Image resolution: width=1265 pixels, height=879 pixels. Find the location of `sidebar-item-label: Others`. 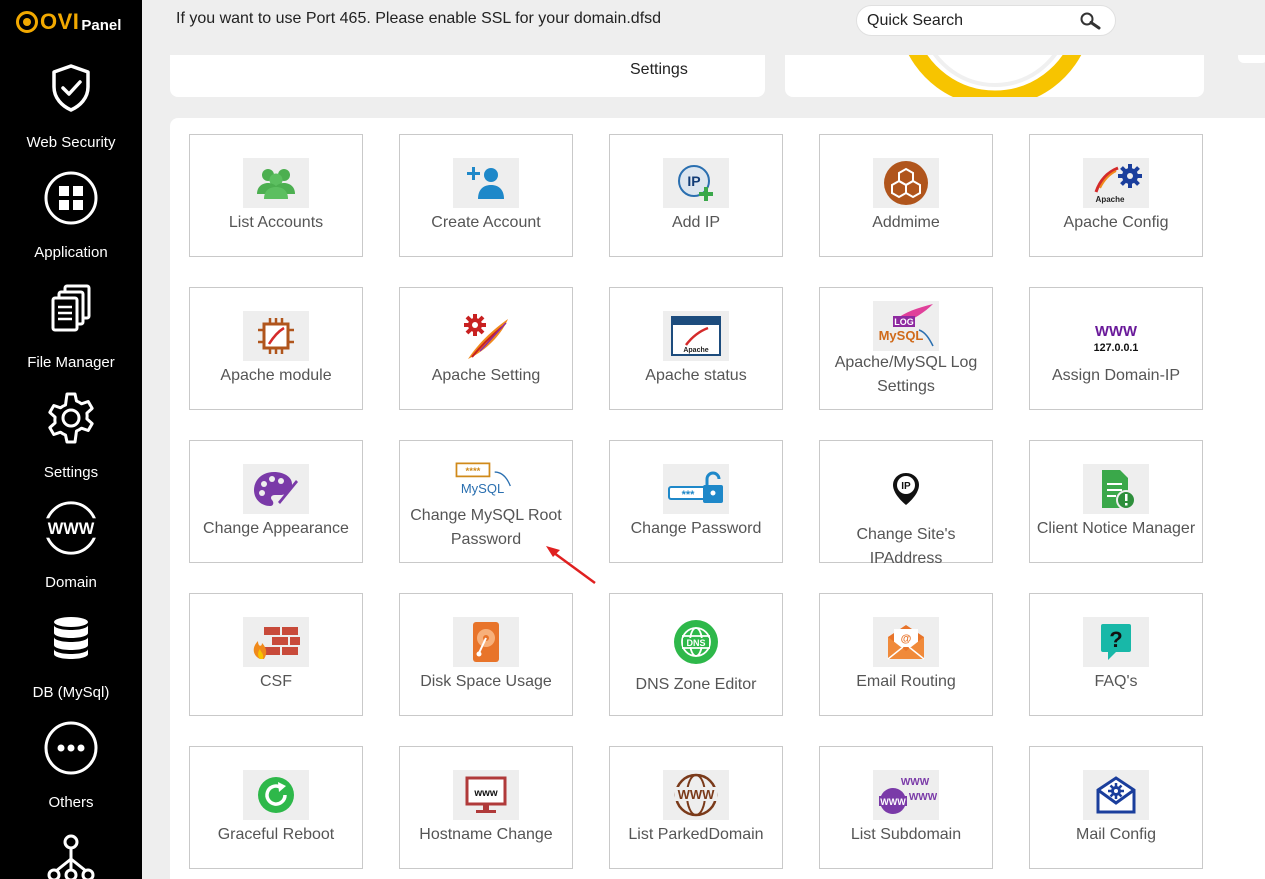

sidebar-item-label: Others is located at coordinates (71, 802).